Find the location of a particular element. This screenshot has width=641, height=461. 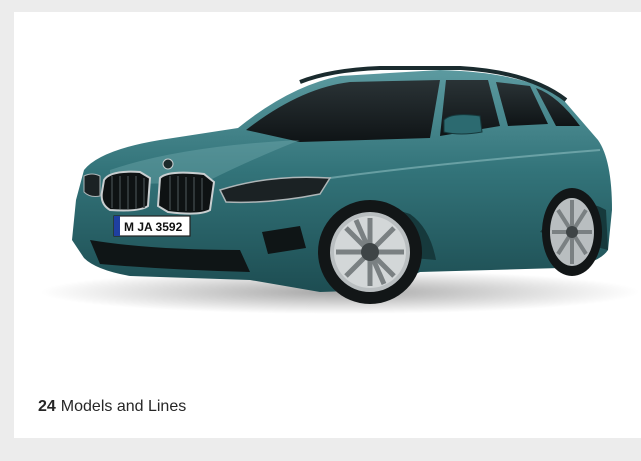

license-plate: M JA 3592 is located at coordinates (152, 226).